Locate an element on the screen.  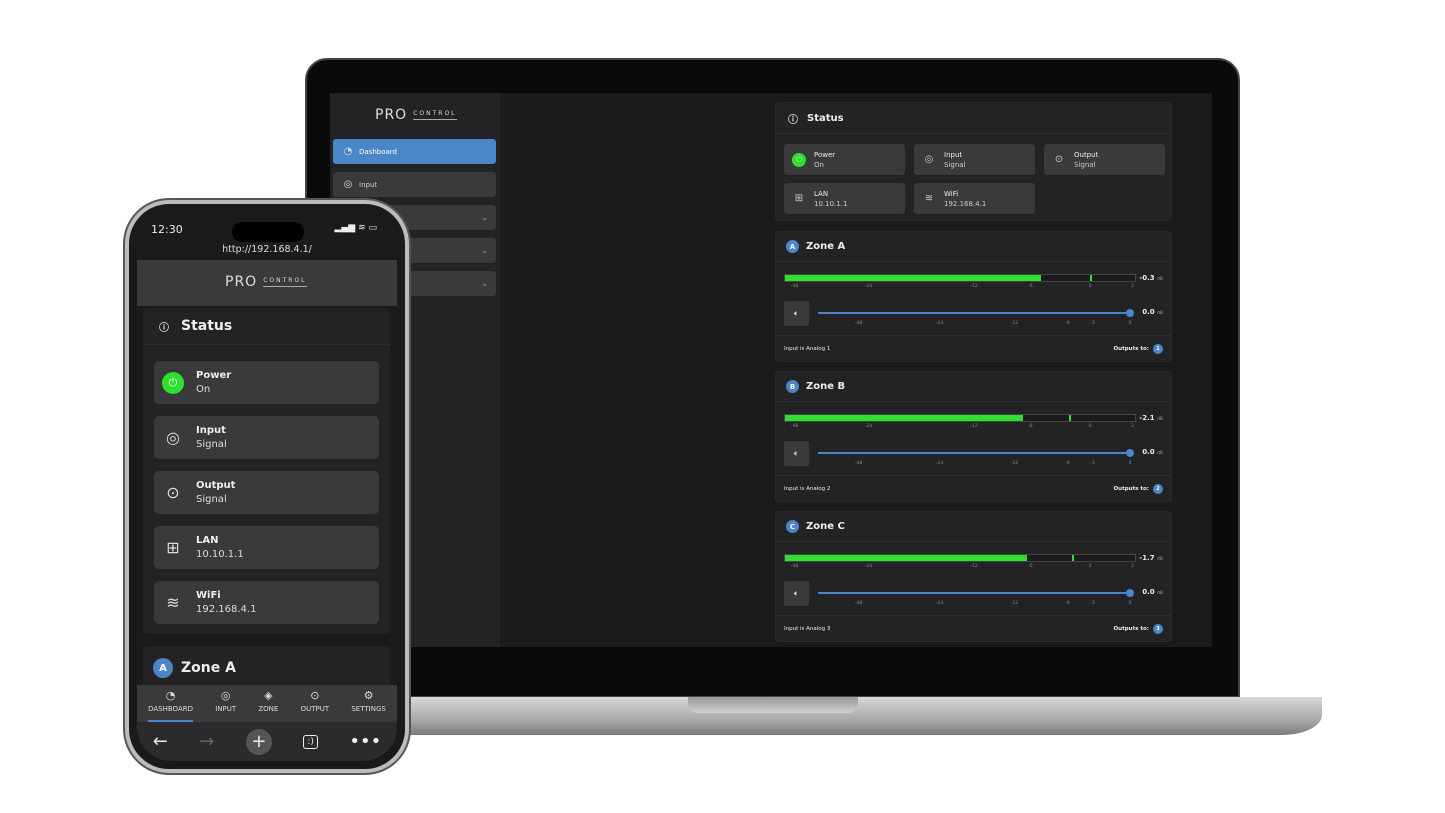
sidebar-item-input: ◎ Input is located at coordinates (414, 184).